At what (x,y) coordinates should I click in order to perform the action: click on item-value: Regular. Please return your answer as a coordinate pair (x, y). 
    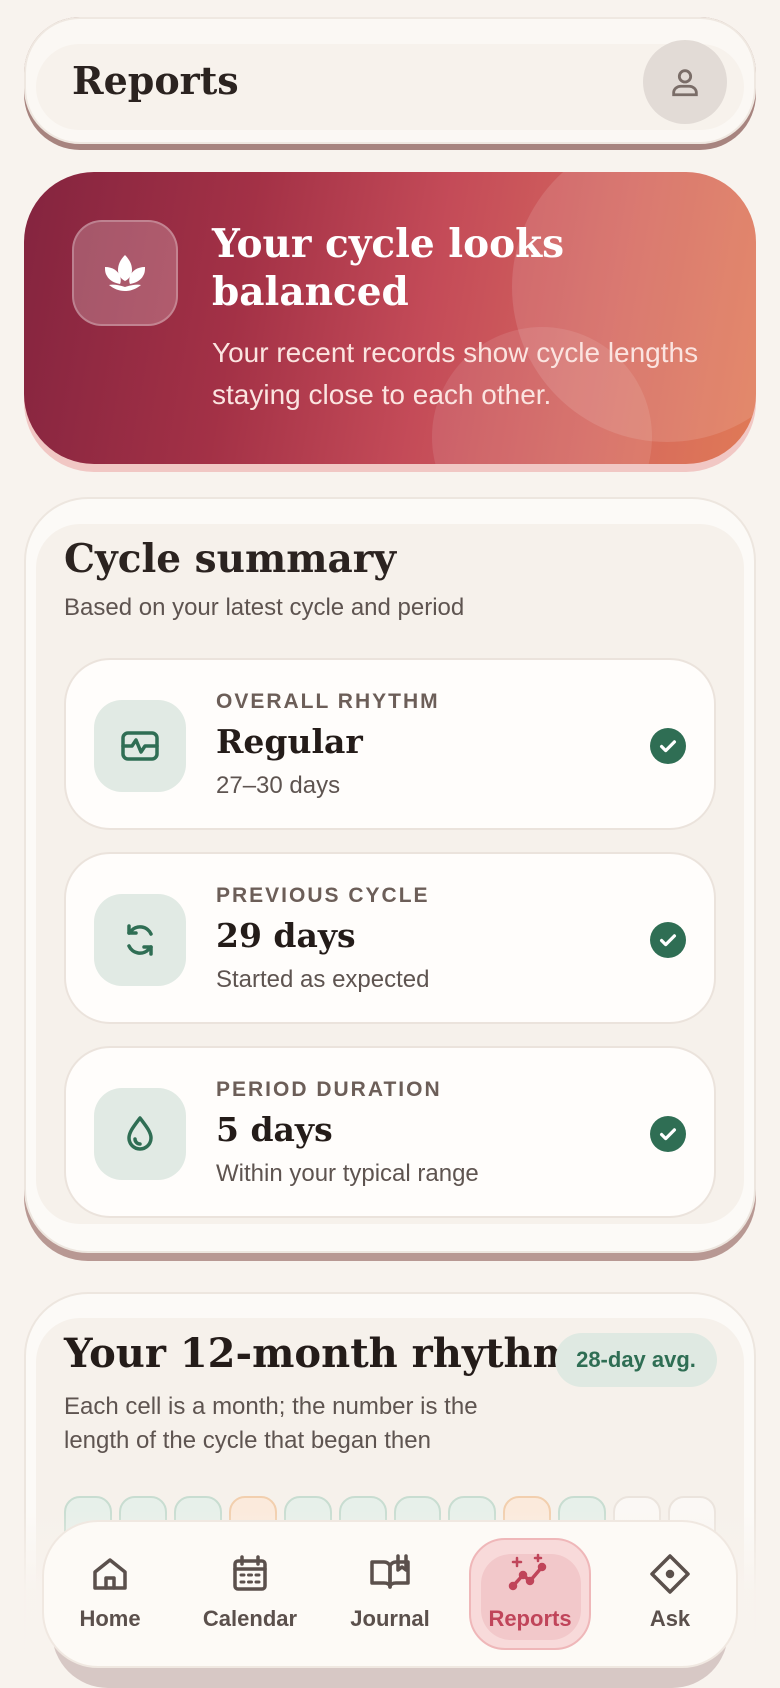
    Looking at the image, I should click on (289, 741).